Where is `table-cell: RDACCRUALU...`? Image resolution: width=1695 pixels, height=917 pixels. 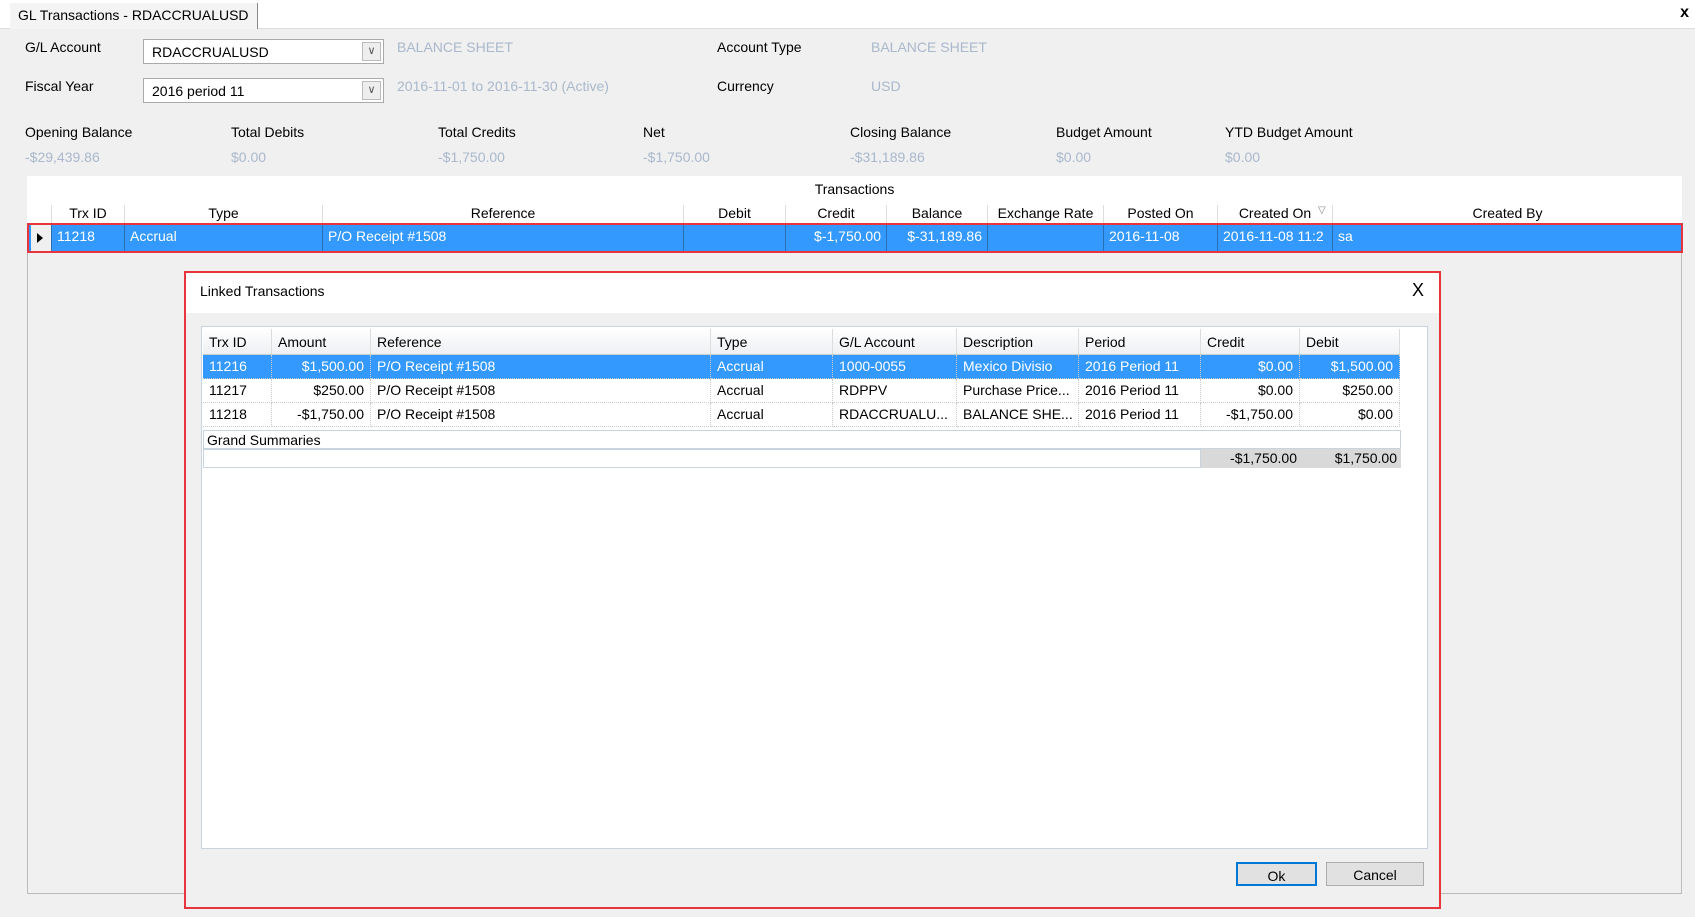
table-cell: RDACCRUALU... is located at coordinates (895, 415).